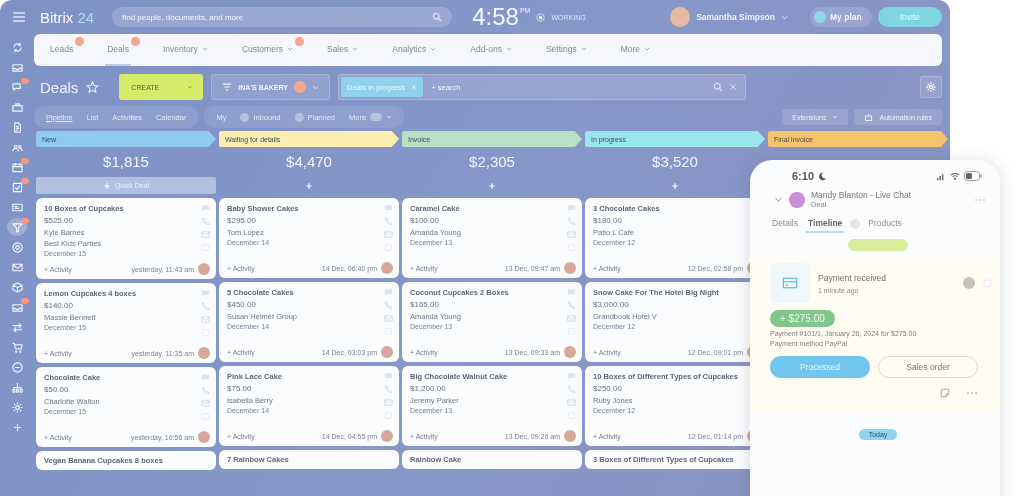 Image resolution: width=1024 pixels, height=496 pixels. Describe the element at coordinates (17, 287) in the screenshot. I see `cube-icon` at that location.